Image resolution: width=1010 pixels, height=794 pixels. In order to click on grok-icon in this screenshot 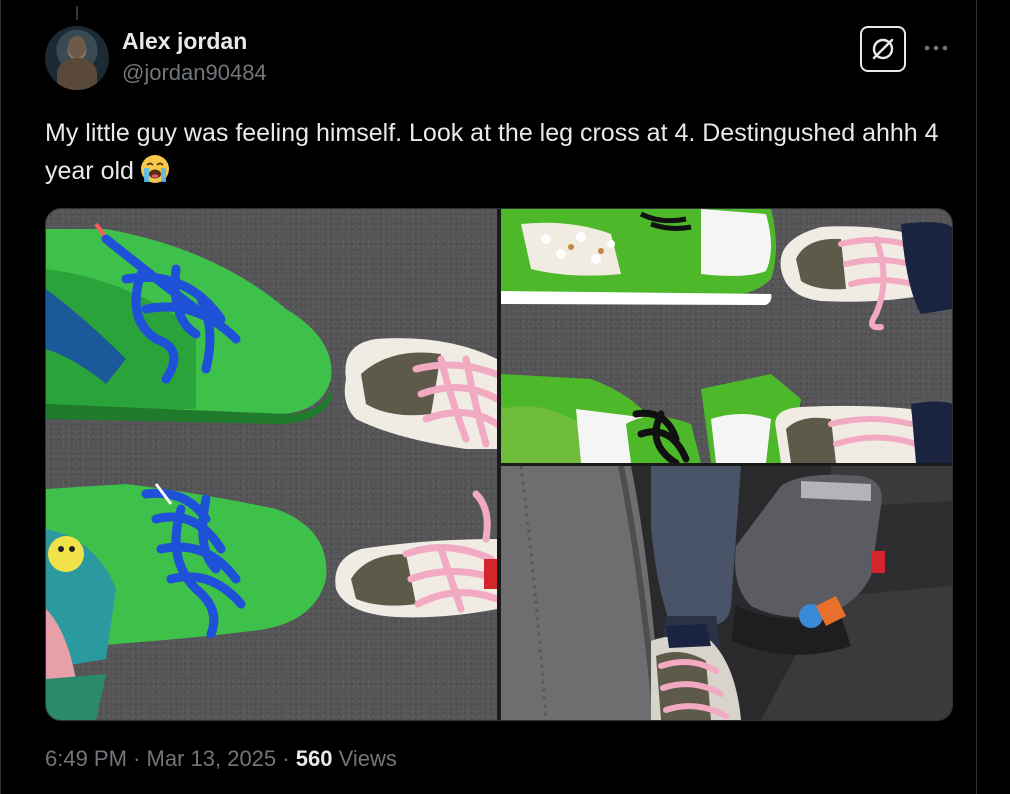, I will do `click(883, 49)`.